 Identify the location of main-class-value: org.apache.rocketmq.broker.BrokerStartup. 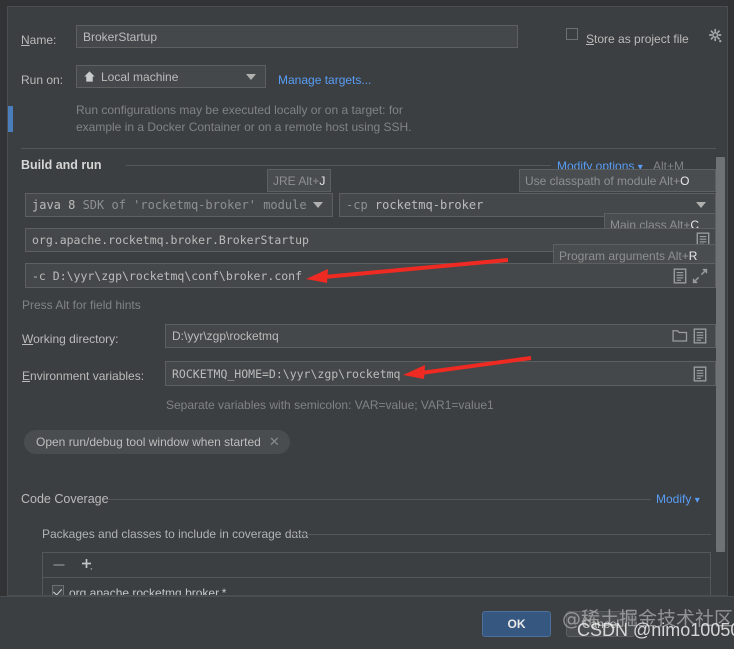
(170, 240).